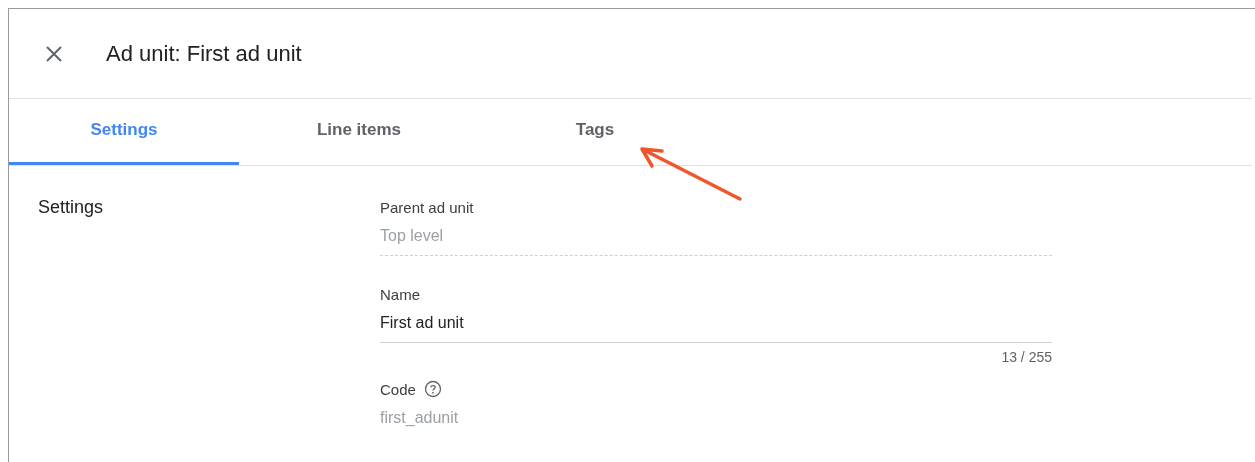 This screenshot has height=462, width=1255. Describe the element at coordinates (1026, 357) in the screenshot. I see `character-counter: 13 / 255` at that location.